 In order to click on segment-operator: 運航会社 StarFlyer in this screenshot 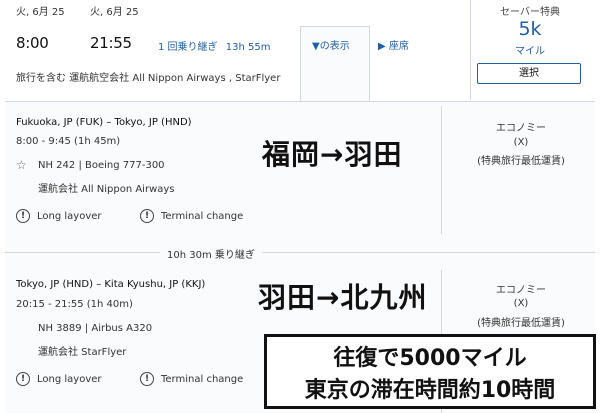, I will do `click(82, 352)`.